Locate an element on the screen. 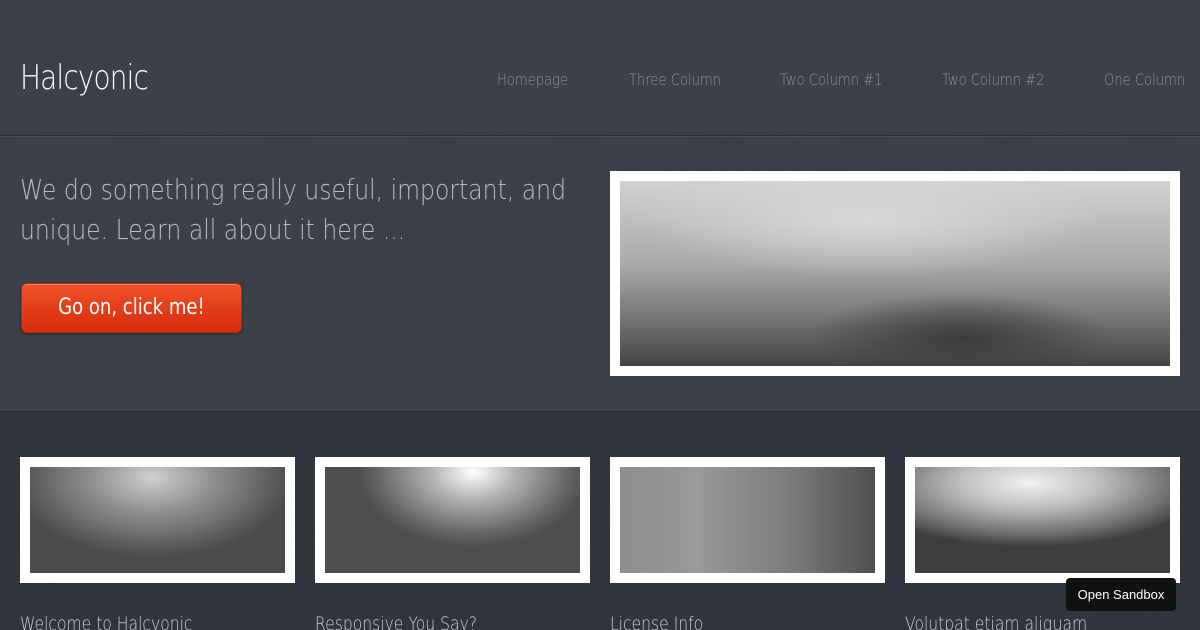 Image resolution: width=1200 pixels, height=630 pixels. cta-button: Go on, click me! is located at coordinates (131, 308).